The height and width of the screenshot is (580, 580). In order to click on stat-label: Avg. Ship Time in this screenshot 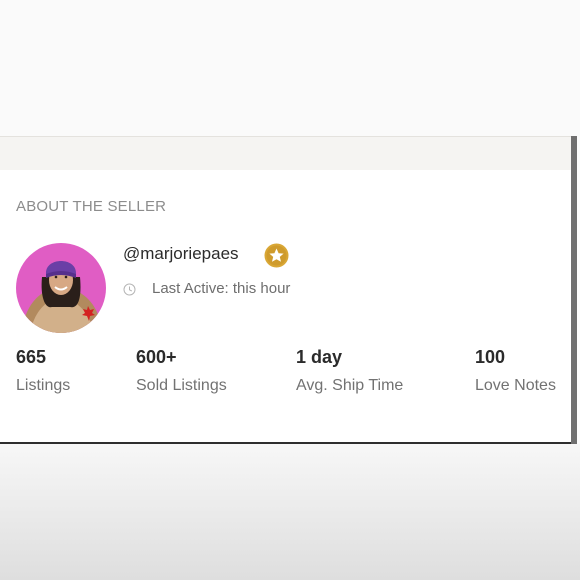, I will do `click(350, 385)`.